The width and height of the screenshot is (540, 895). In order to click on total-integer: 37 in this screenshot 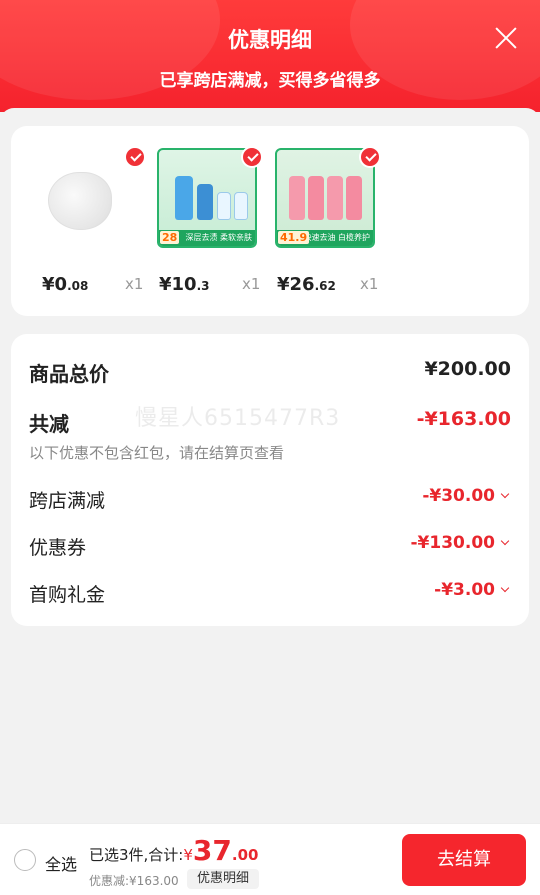, I will do `click(212, 850)`.